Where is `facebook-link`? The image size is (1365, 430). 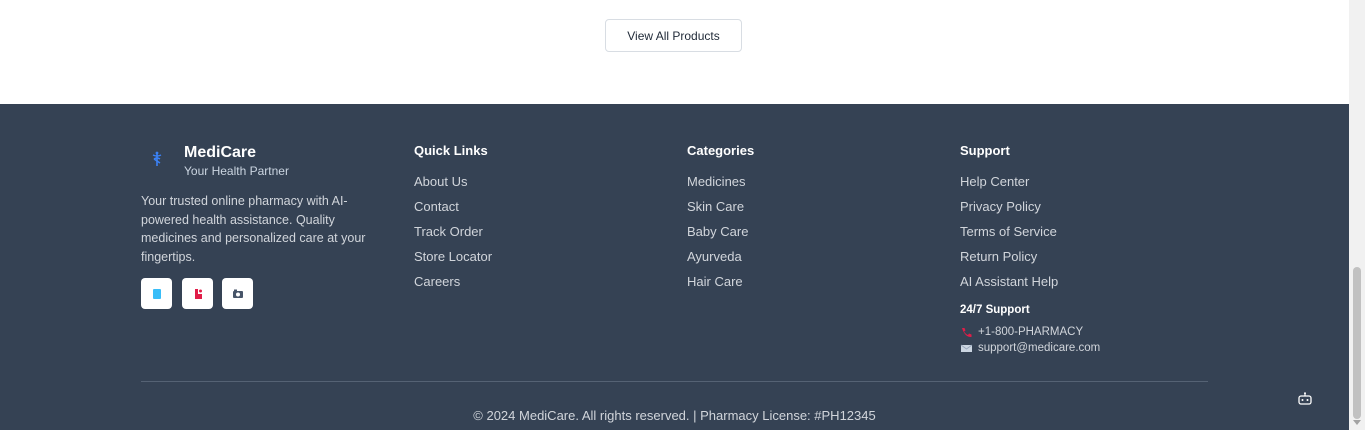 facebook-link is located at coordinates (156, 293).